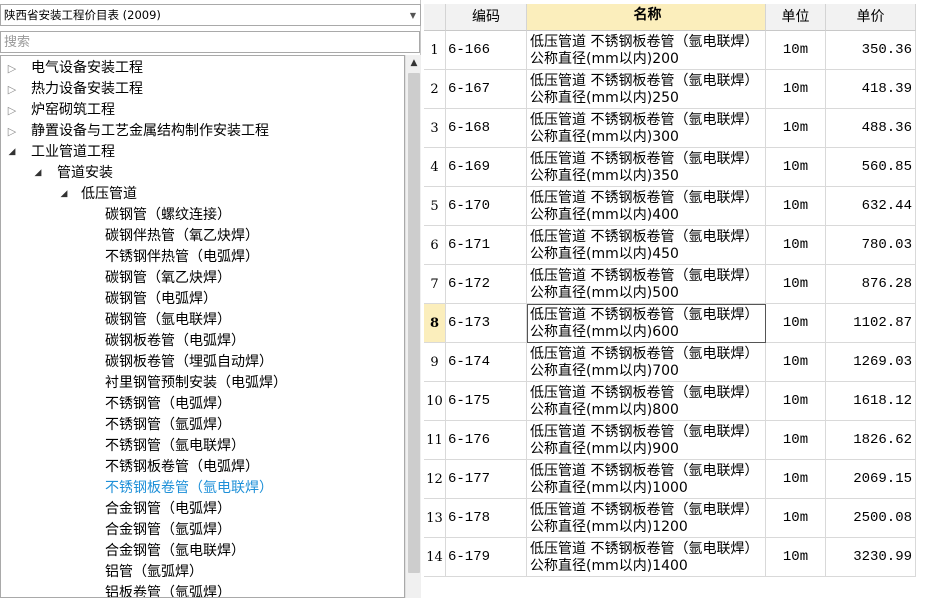 The height and width of the screenshot is (598, 937). Describe the element at coordinates (871, 128) in the screenshot. I see `price-cell: 488.36` at that location.